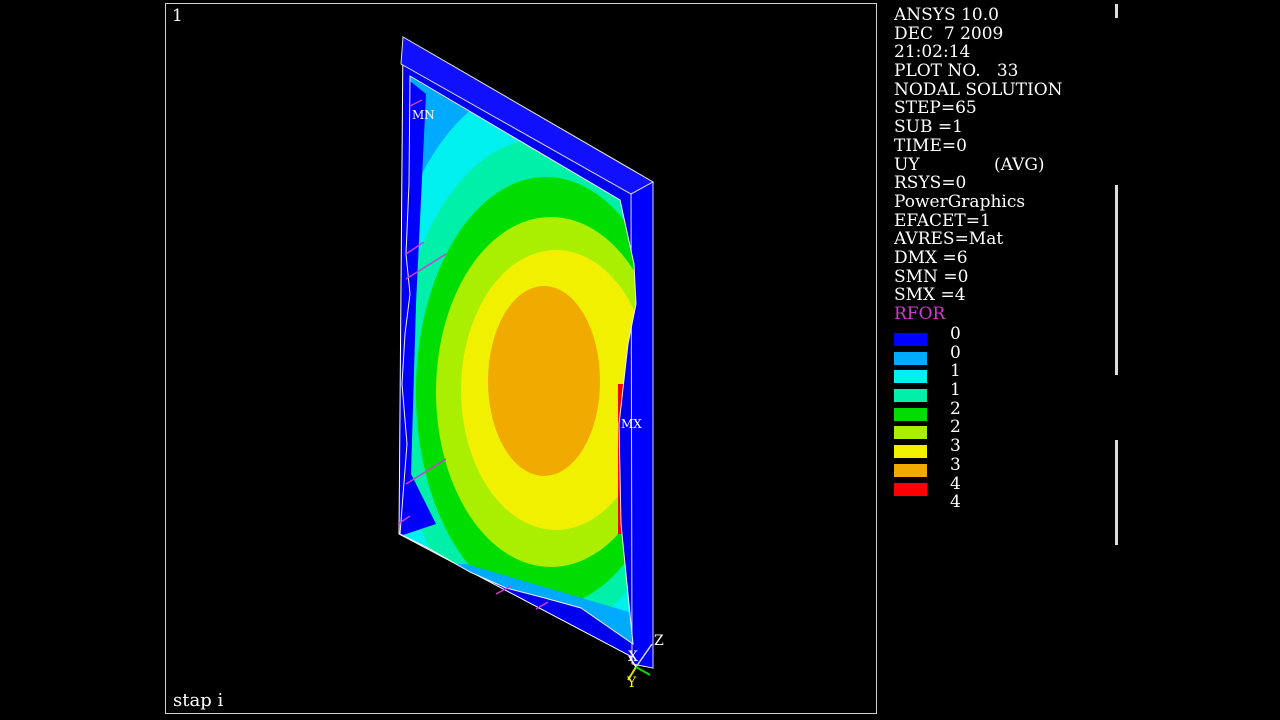  Describe the element at coordinates (907, 164) in the screenshot. I see `result-component: UY` at that location.